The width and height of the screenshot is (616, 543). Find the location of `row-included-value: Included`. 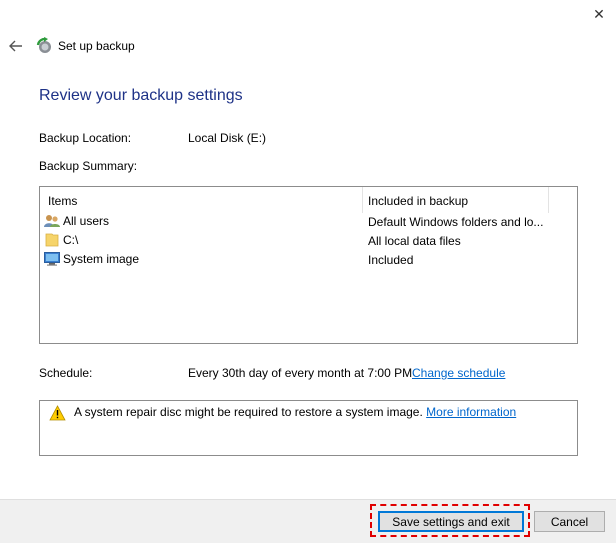

row-included-value: Included is located at coordinates (391, 260).